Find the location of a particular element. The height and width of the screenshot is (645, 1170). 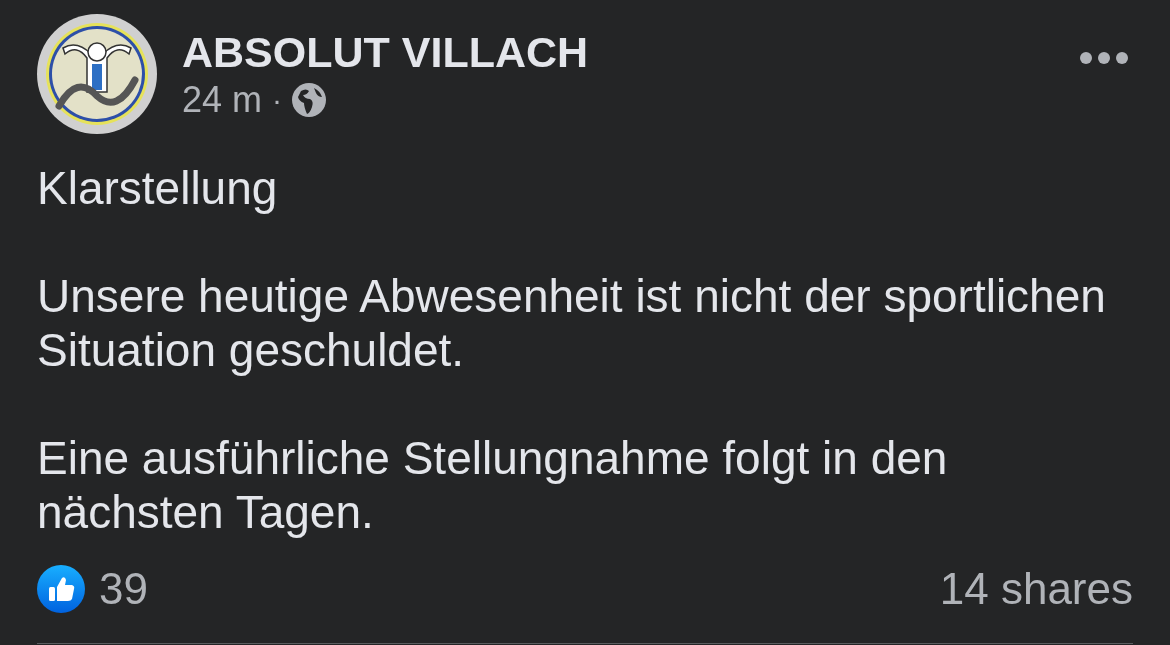

more-options-icon is located at coordinates (1104, 58).